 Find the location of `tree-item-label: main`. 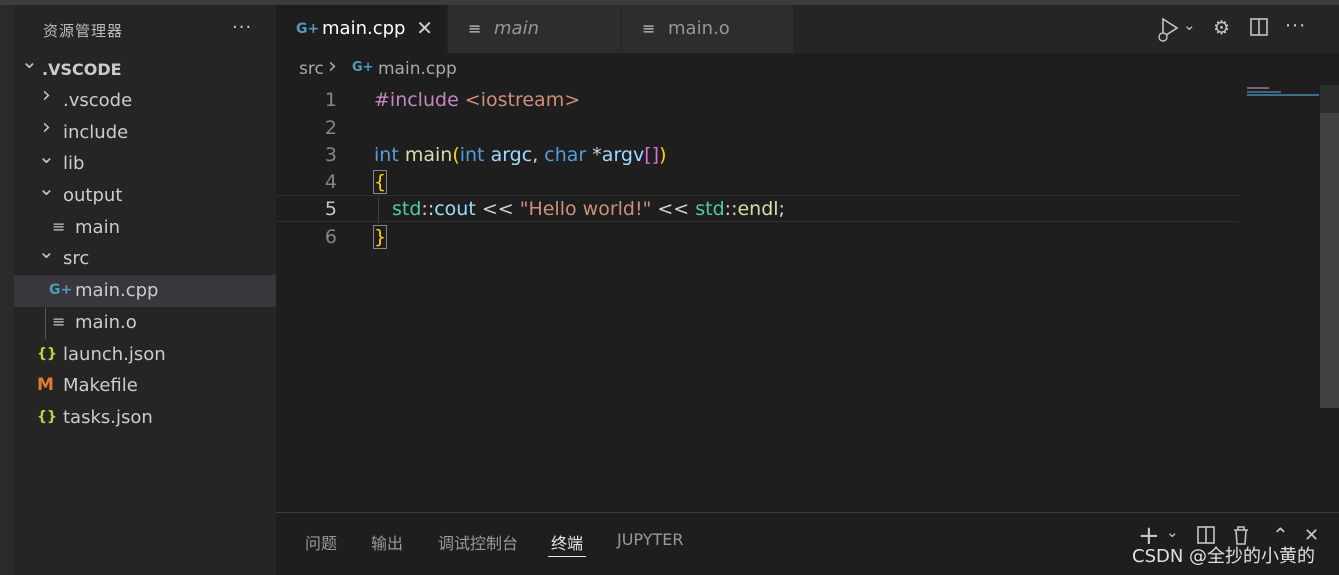

tree-item-label: main is located at coordinates (97, 227).